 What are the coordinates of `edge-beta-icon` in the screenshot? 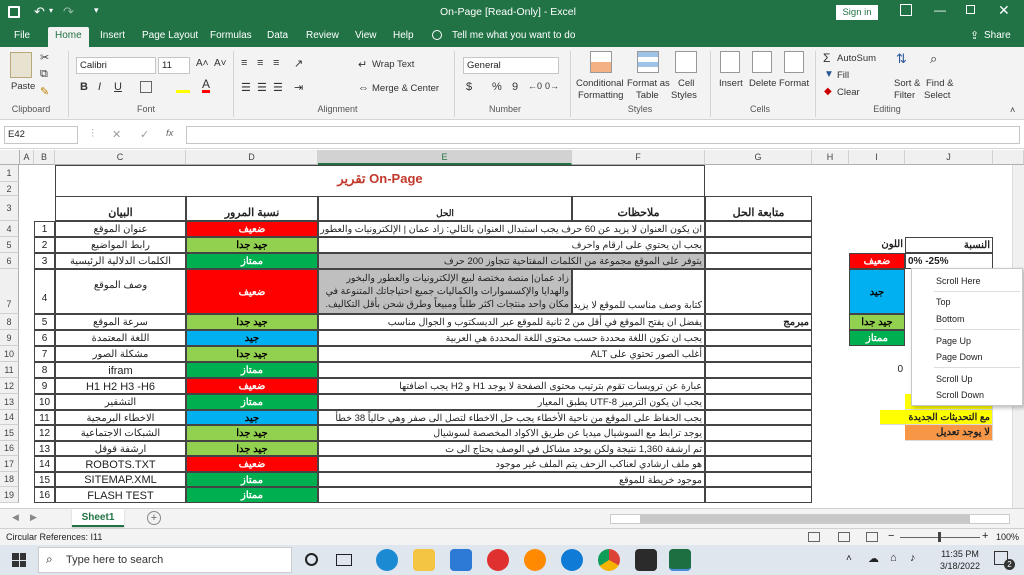 It's located at (572, 560).